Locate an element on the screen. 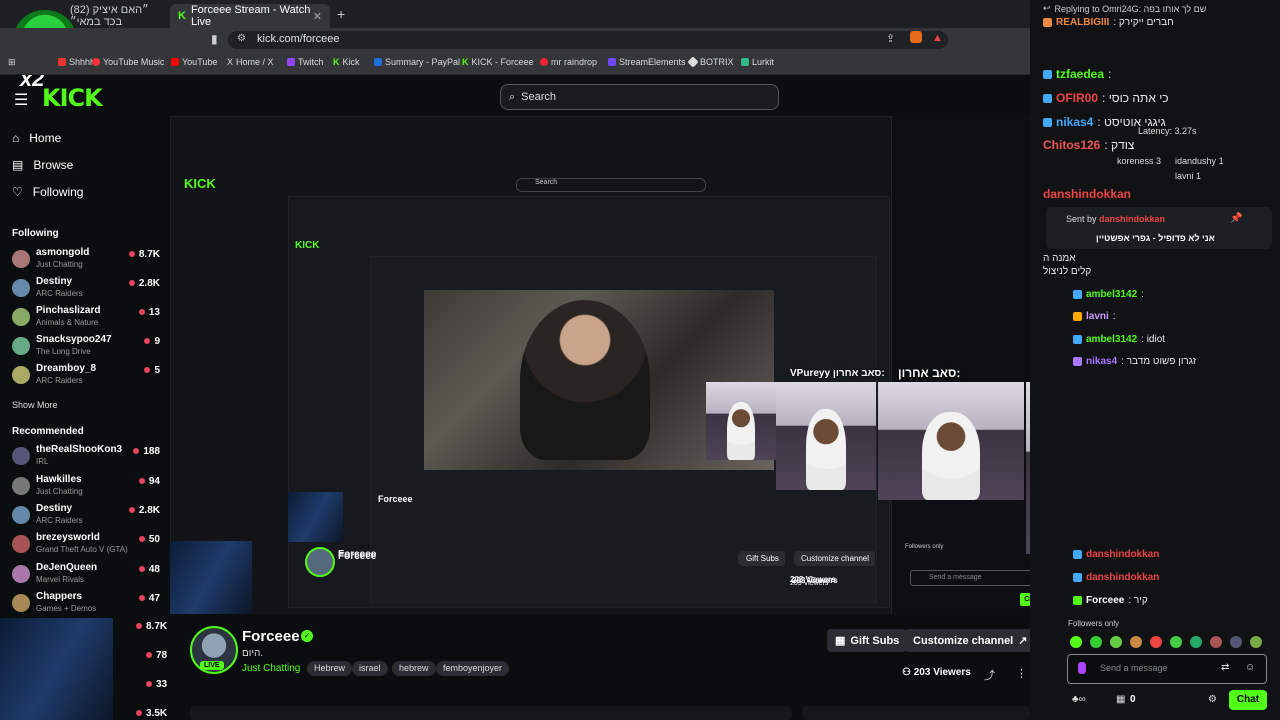 The width and height of the screenshot is (1280, 720). bookmark-item: BOTRIX is located at coordinates (710, 62).